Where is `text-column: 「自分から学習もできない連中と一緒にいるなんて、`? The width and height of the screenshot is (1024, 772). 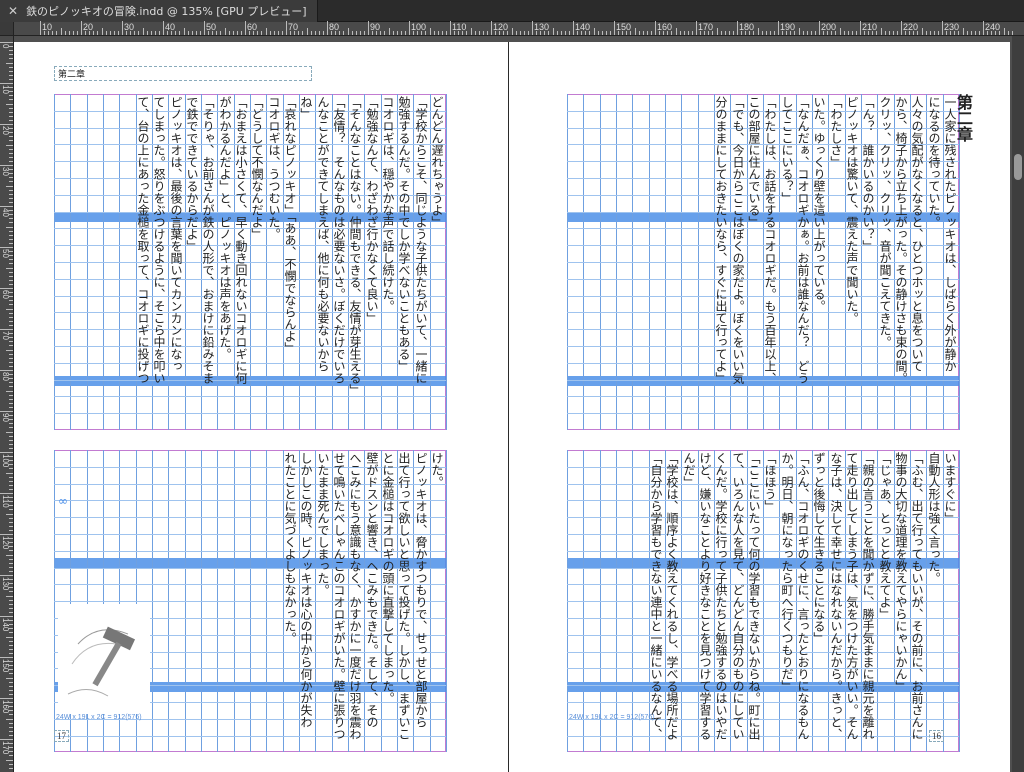 text-column: 「自分から学習もできない連中と一緒にいるなんて、 is located at coordinates (656, 601).